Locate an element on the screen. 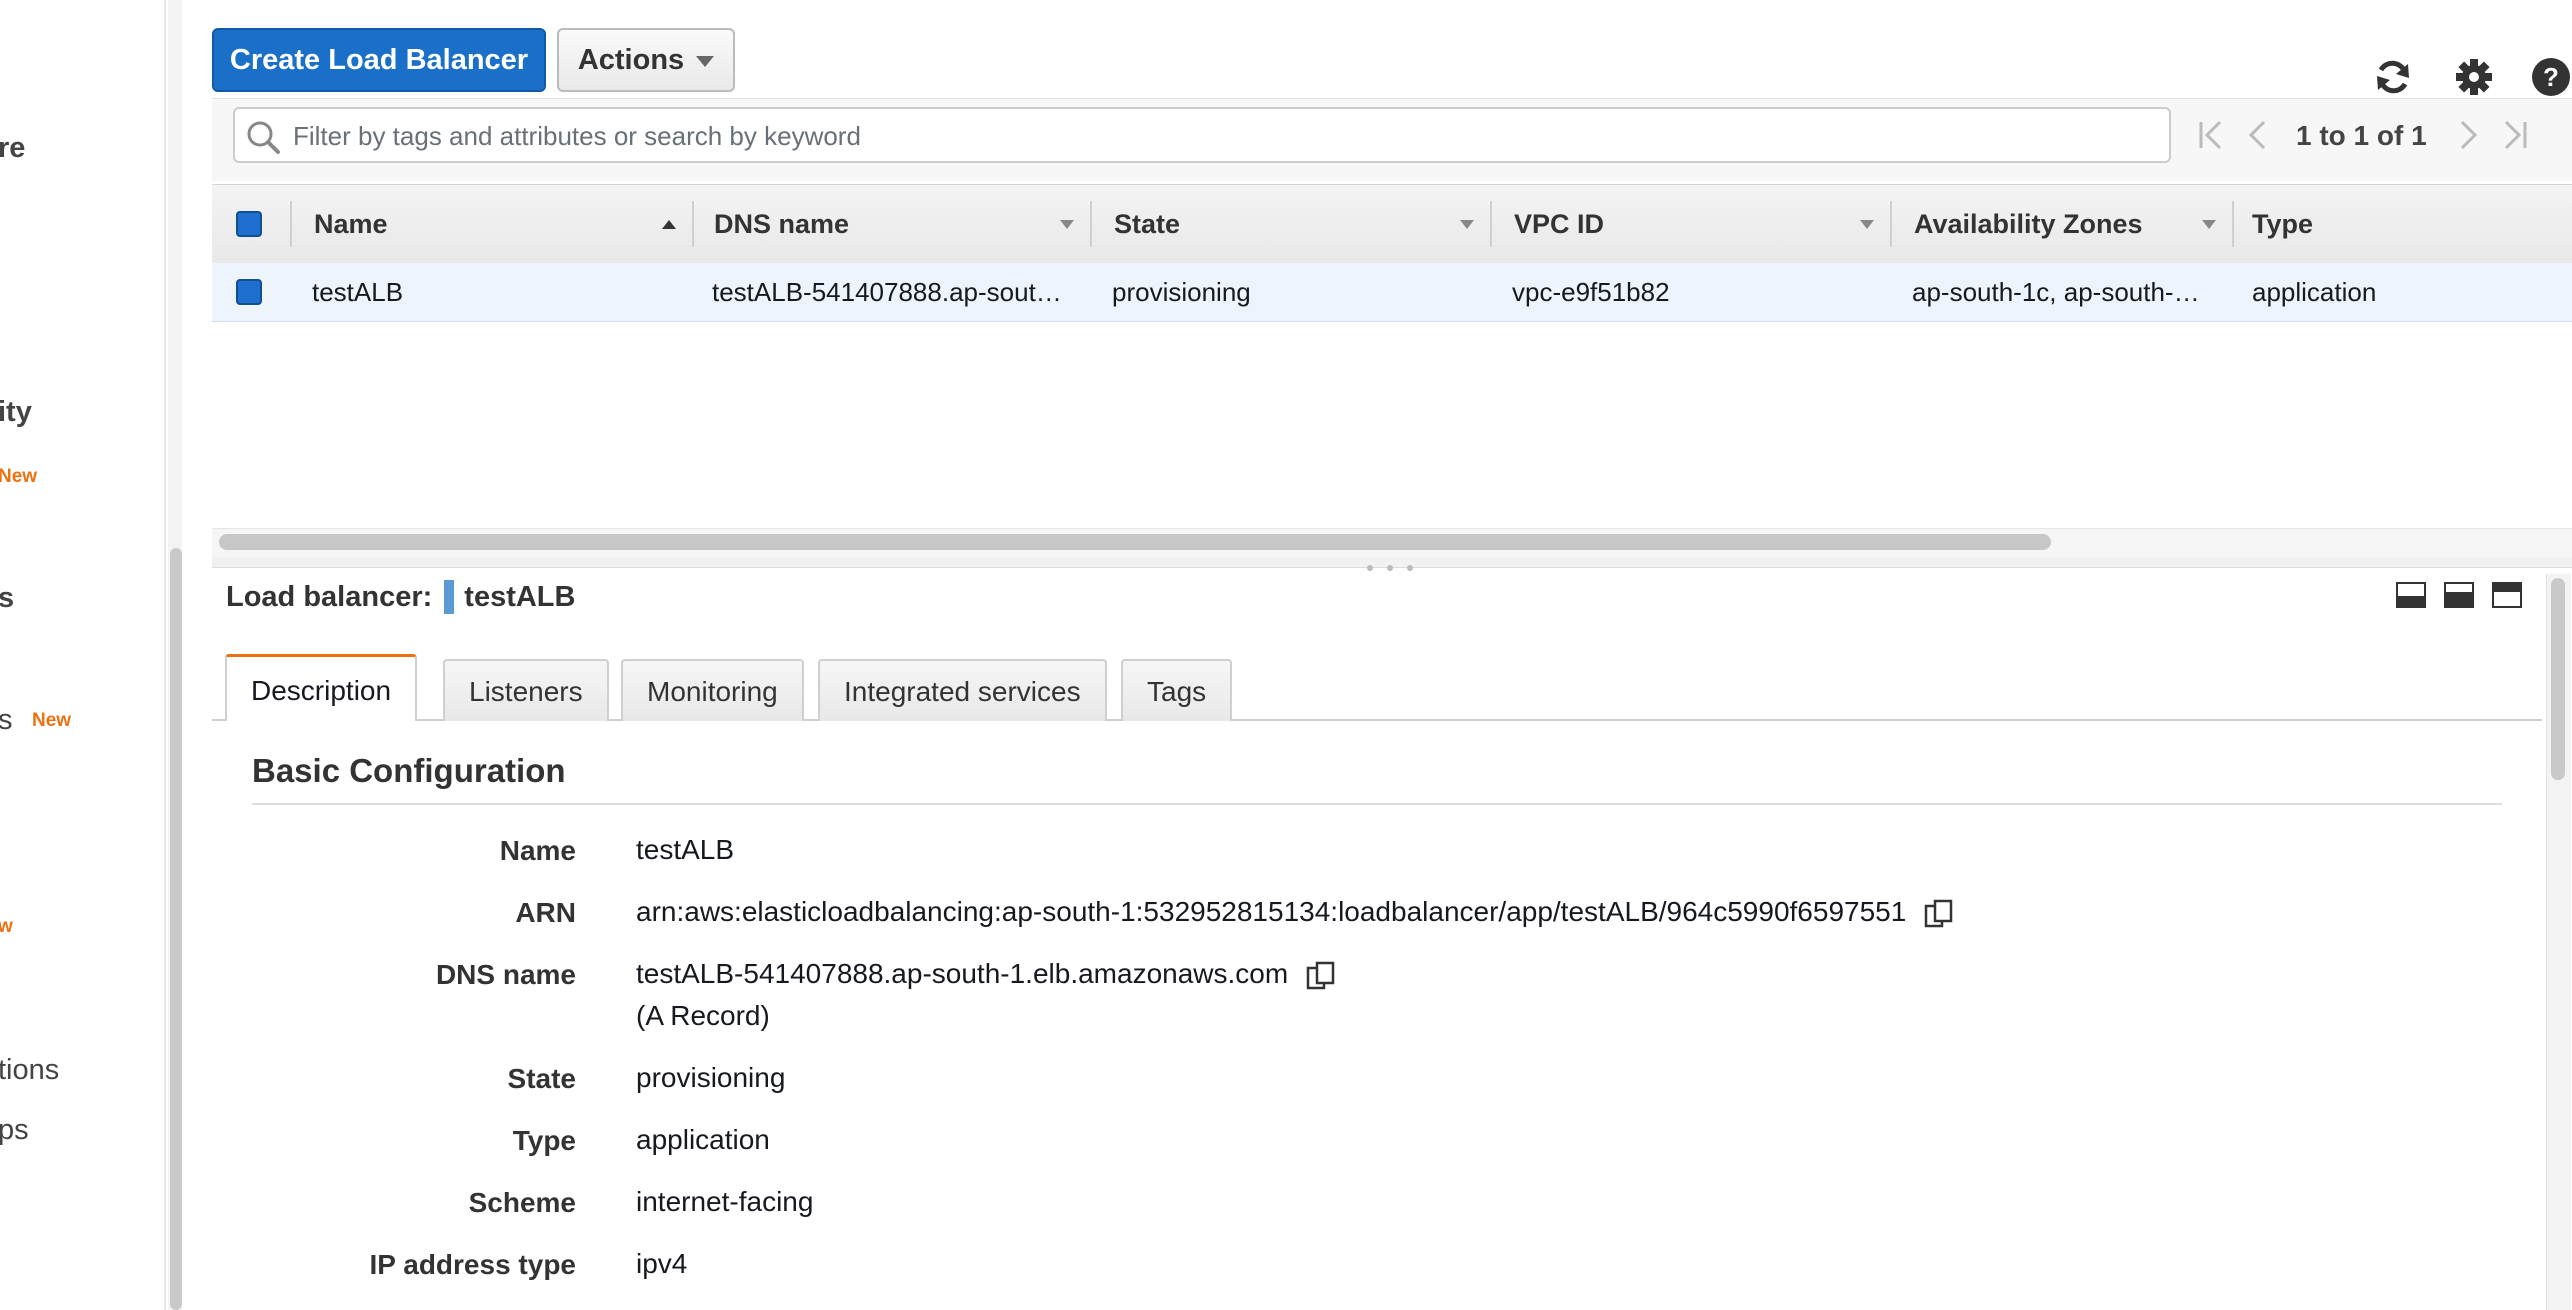 This screenshot has width=2572, height=1310. row-checkbox is located at coordinates (249, 292).